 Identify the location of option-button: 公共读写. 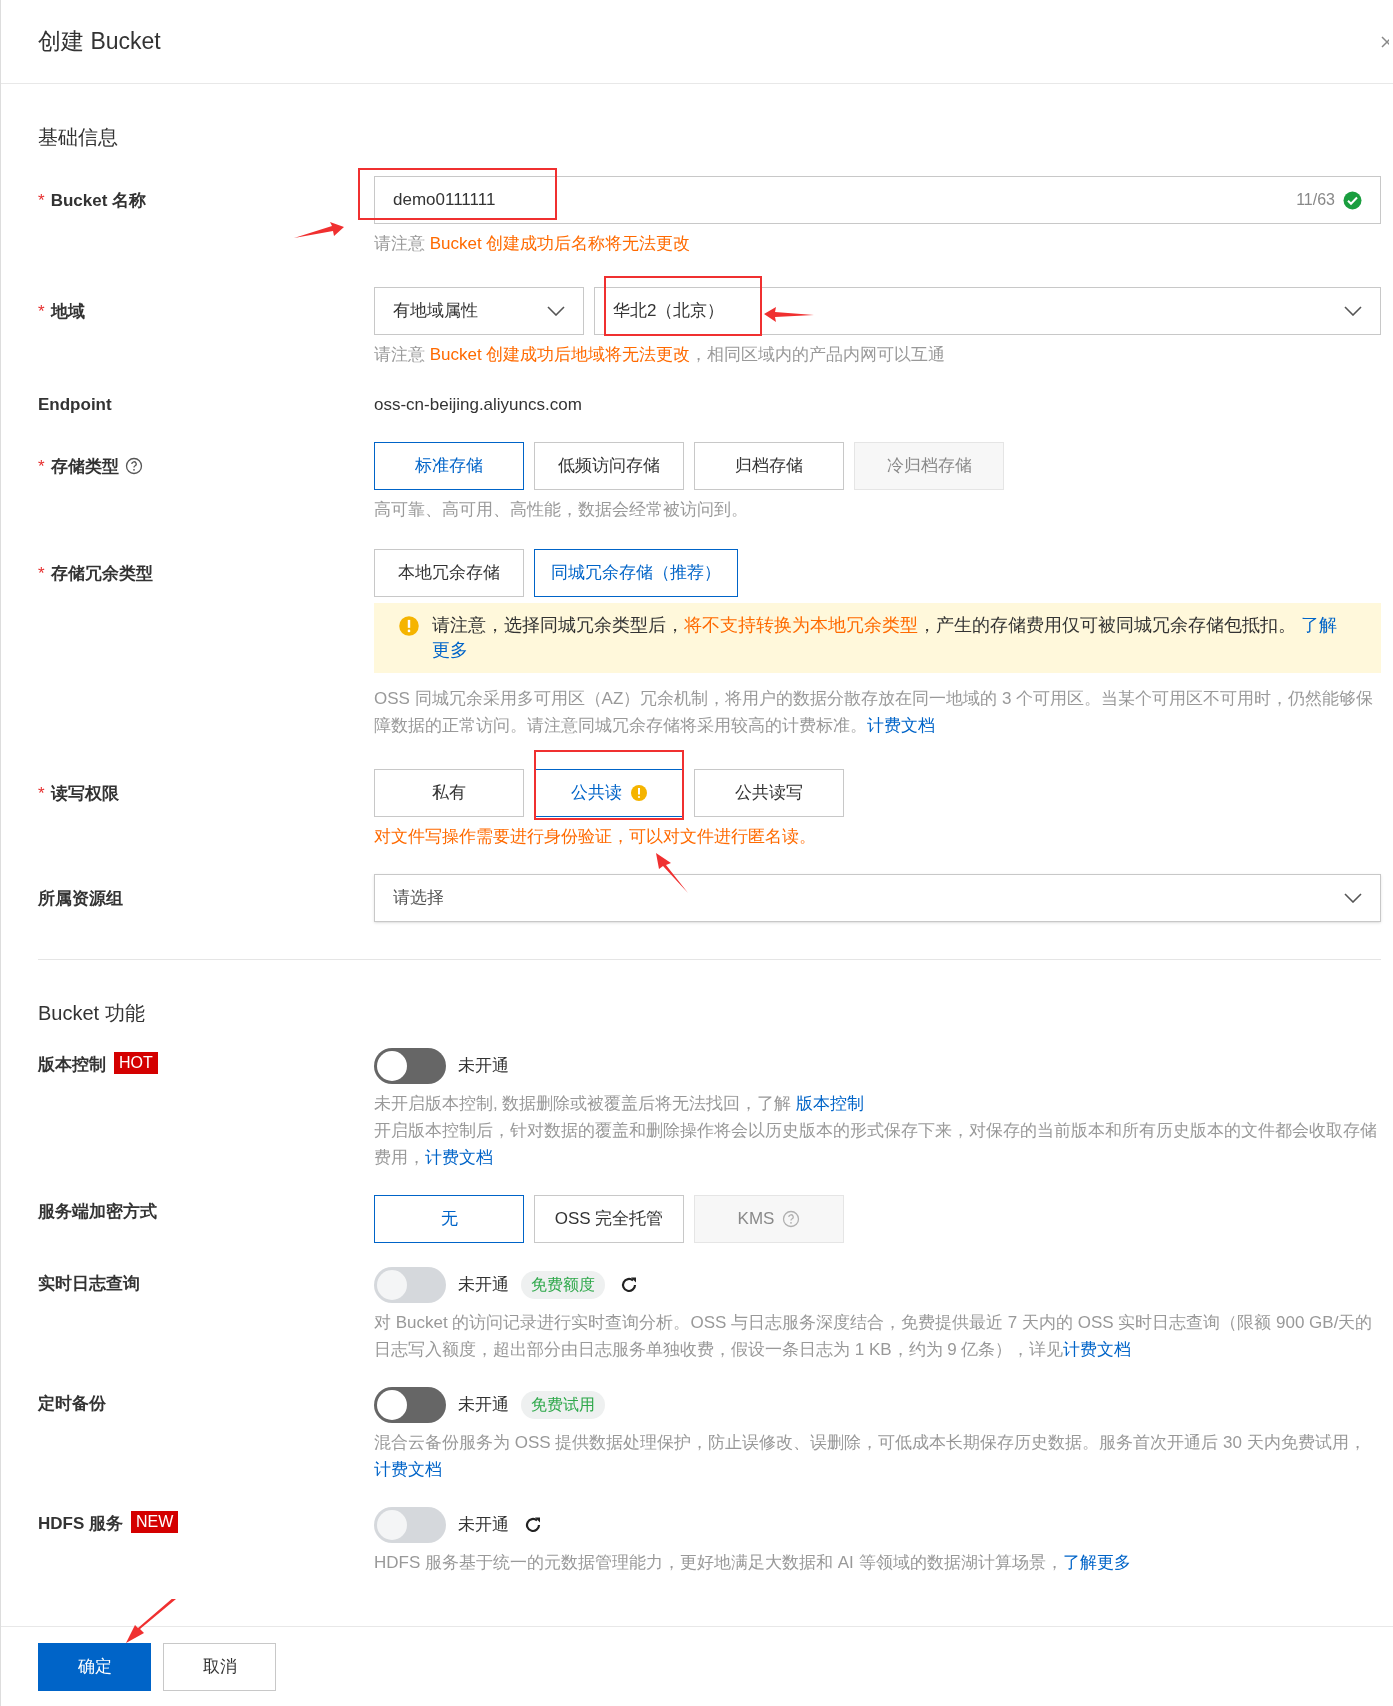
(769, 792).